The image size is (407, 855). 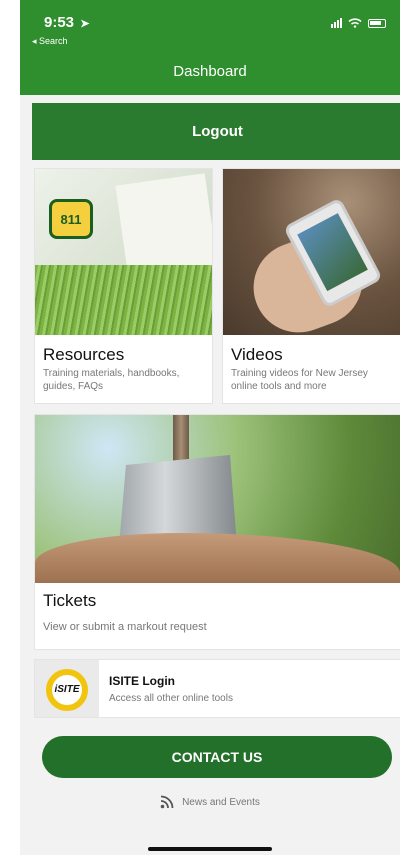 I want to click on tickets-description: View or submit a markout request, so click(x=125, y=627).